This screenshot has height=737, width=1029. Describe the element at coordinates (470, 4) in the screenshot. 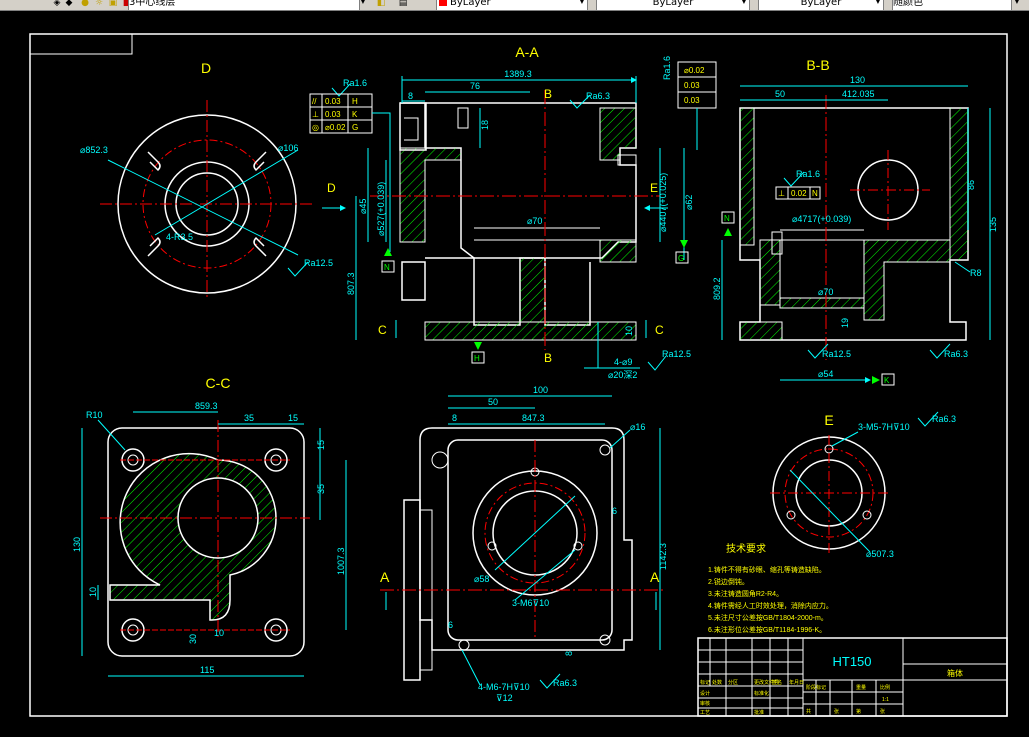

I see `color-value: ByLayer` at that location.